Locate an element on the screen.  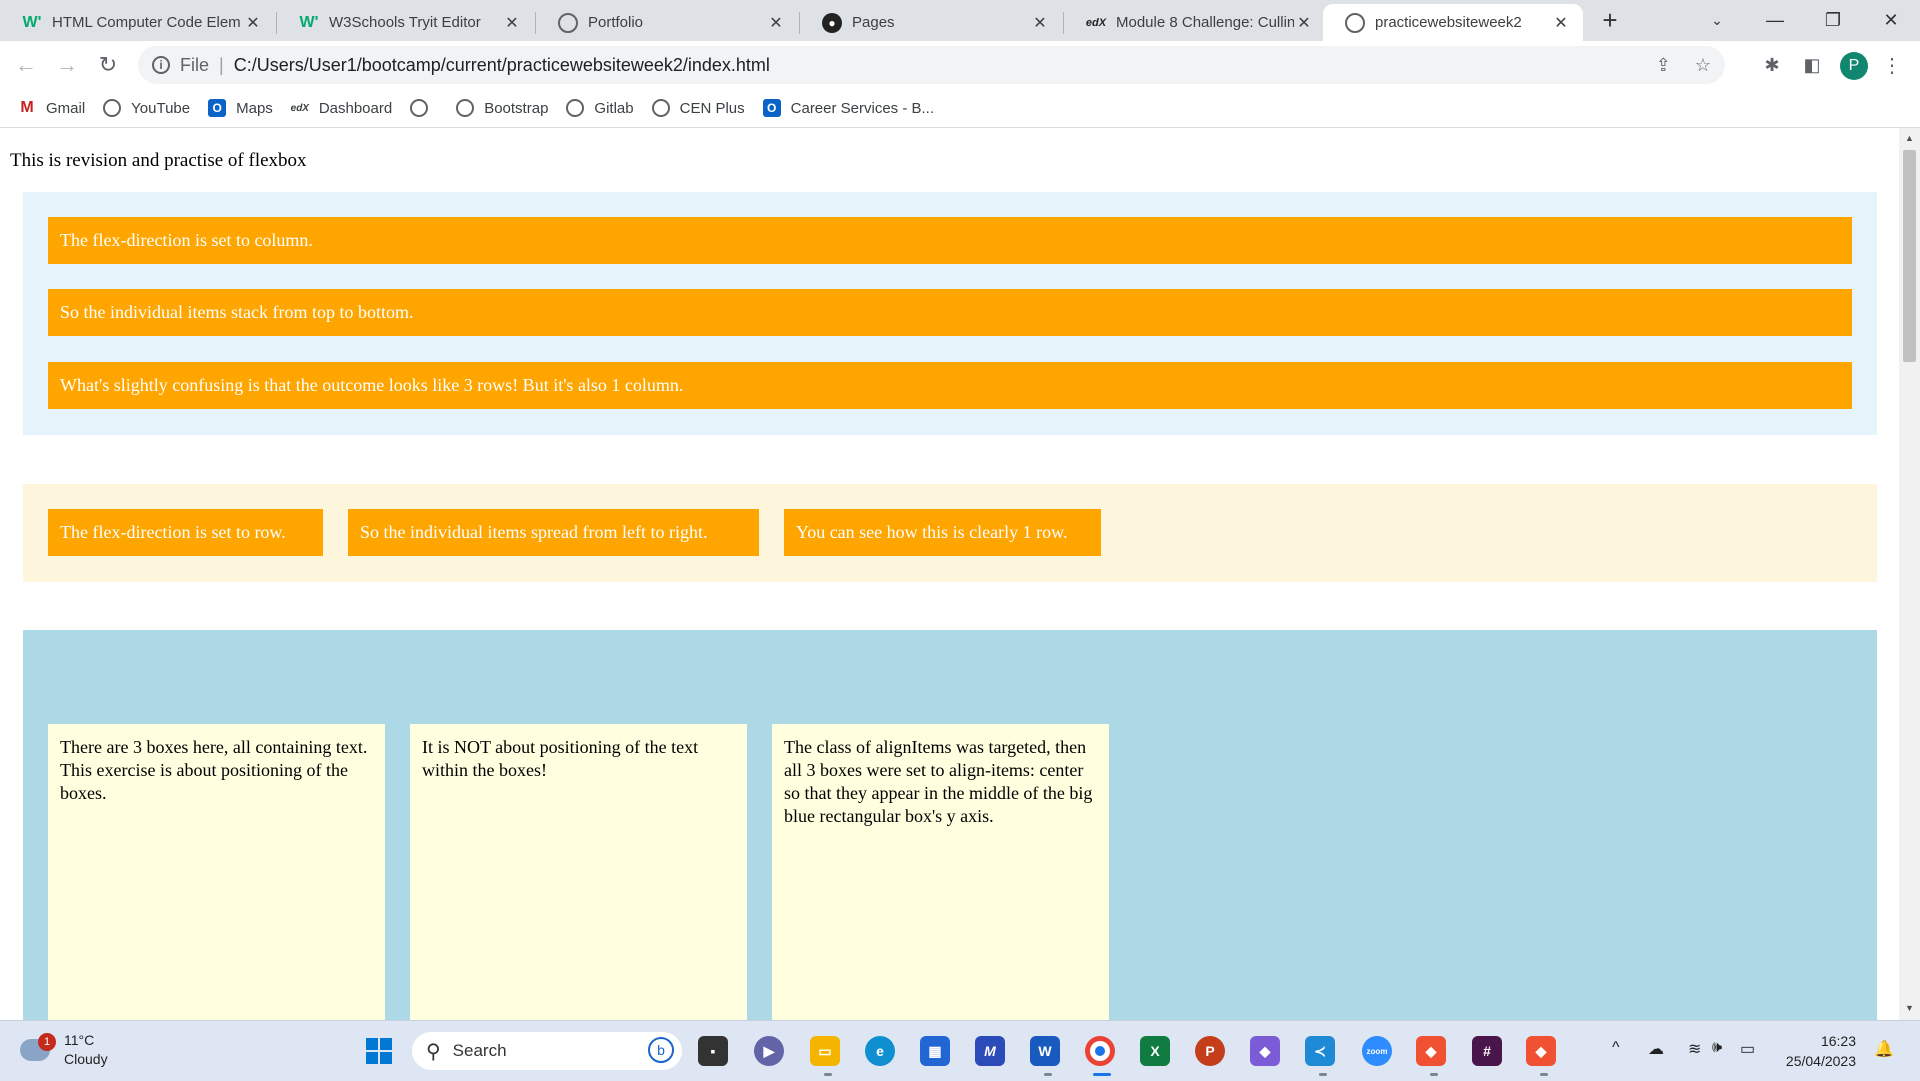
file-explorer-icon: ▭ is located at coordinates (825, 1051).